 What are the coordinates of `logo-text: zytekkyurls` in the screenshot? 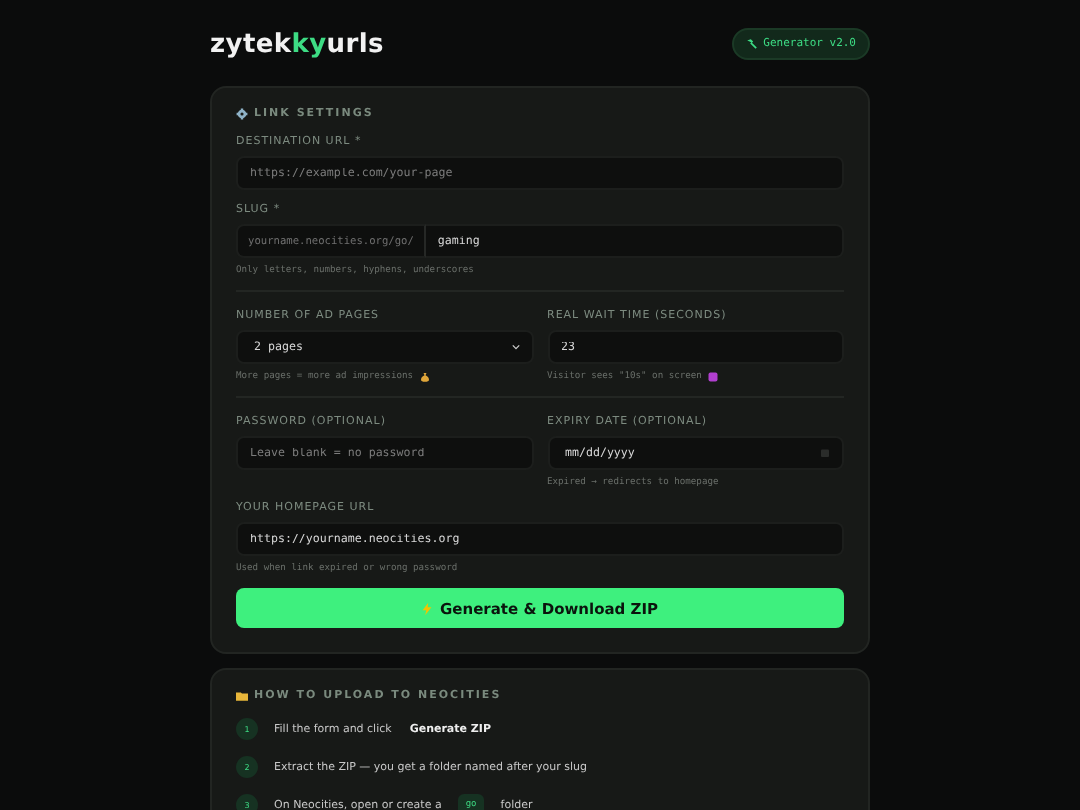 It's located at (297, 44).